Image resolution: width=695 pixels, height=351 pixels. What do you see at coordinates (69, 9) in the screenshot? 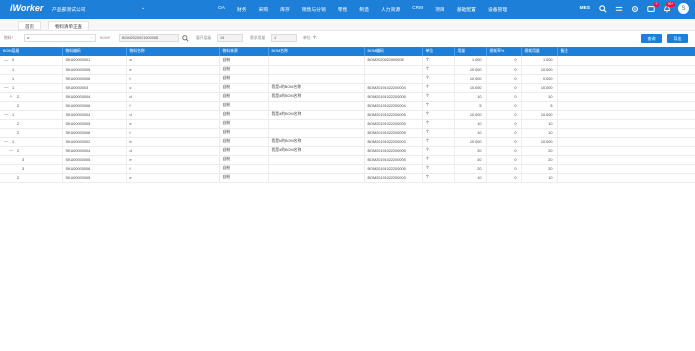
I see `company-selector: 产品部测试公司` at bounding box center [69, 9].